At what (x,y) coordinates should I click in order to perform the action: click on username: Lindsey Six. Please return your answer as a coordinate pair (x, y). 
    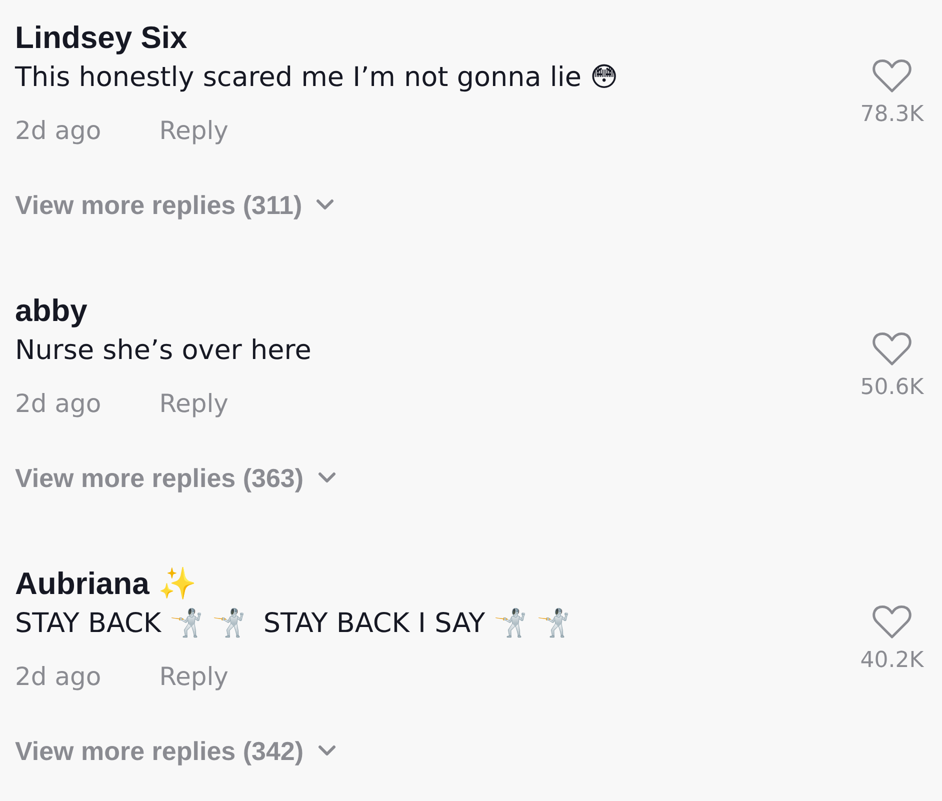
    Looking at the image, I should click on (101, 38).